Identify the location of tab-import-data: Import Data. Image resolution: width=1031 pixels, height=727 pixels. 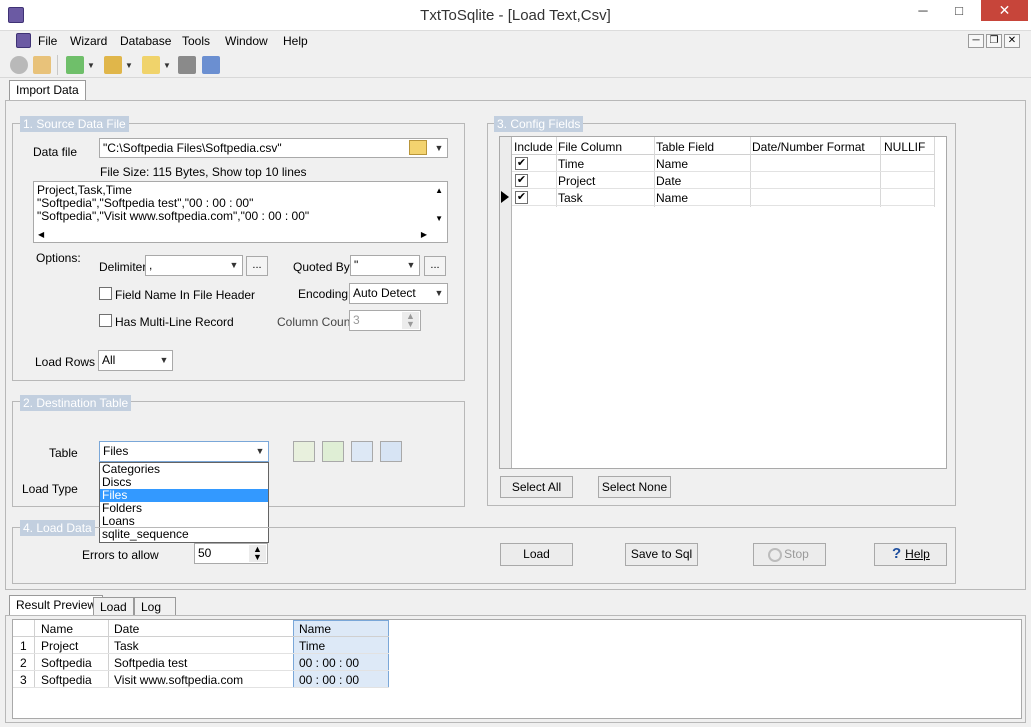
(47, 90).